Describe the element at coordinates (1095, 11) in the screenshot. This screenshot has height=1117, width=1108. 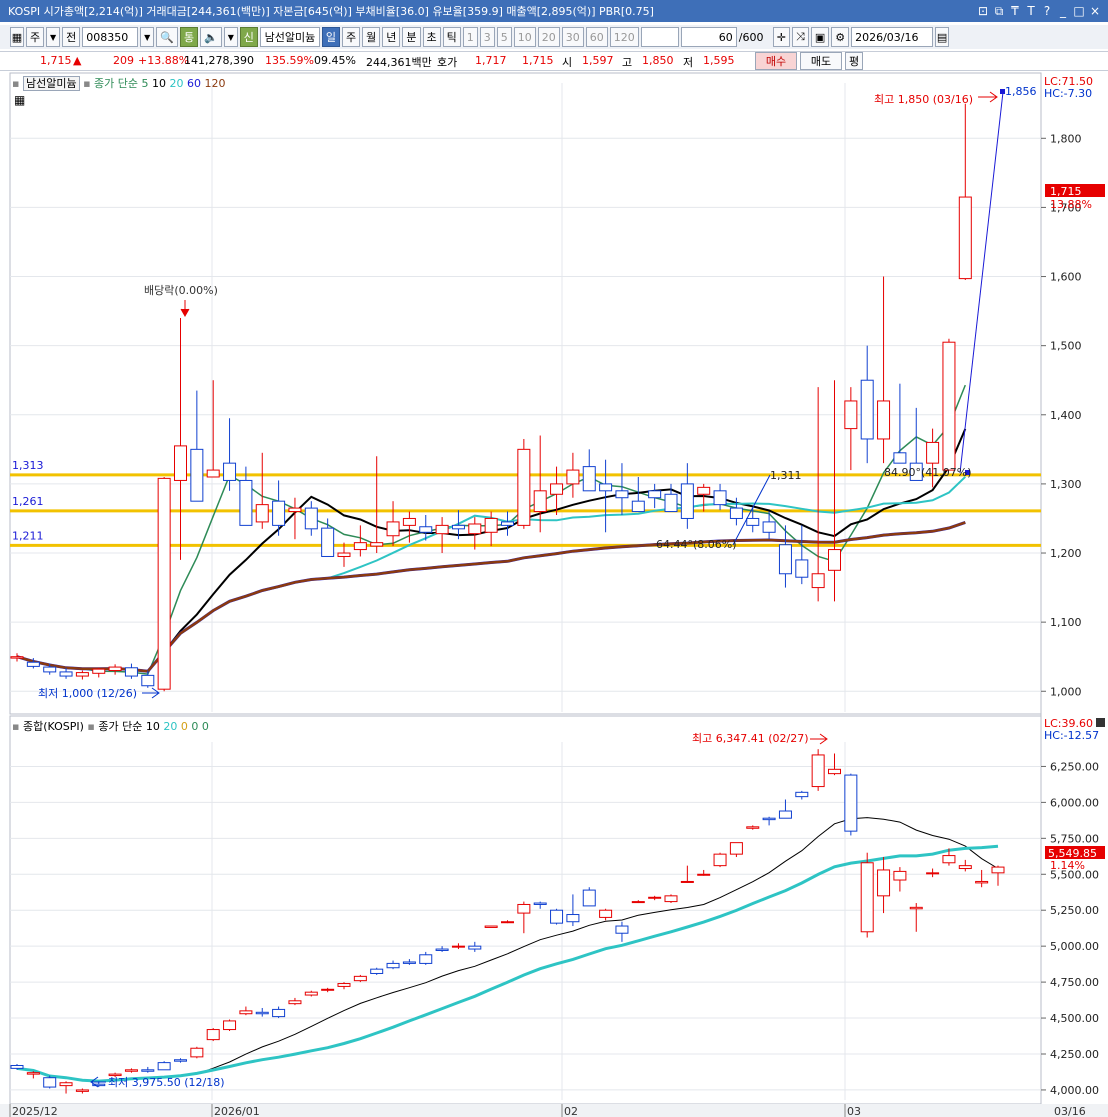
I see `close-icon: ×` at that location.